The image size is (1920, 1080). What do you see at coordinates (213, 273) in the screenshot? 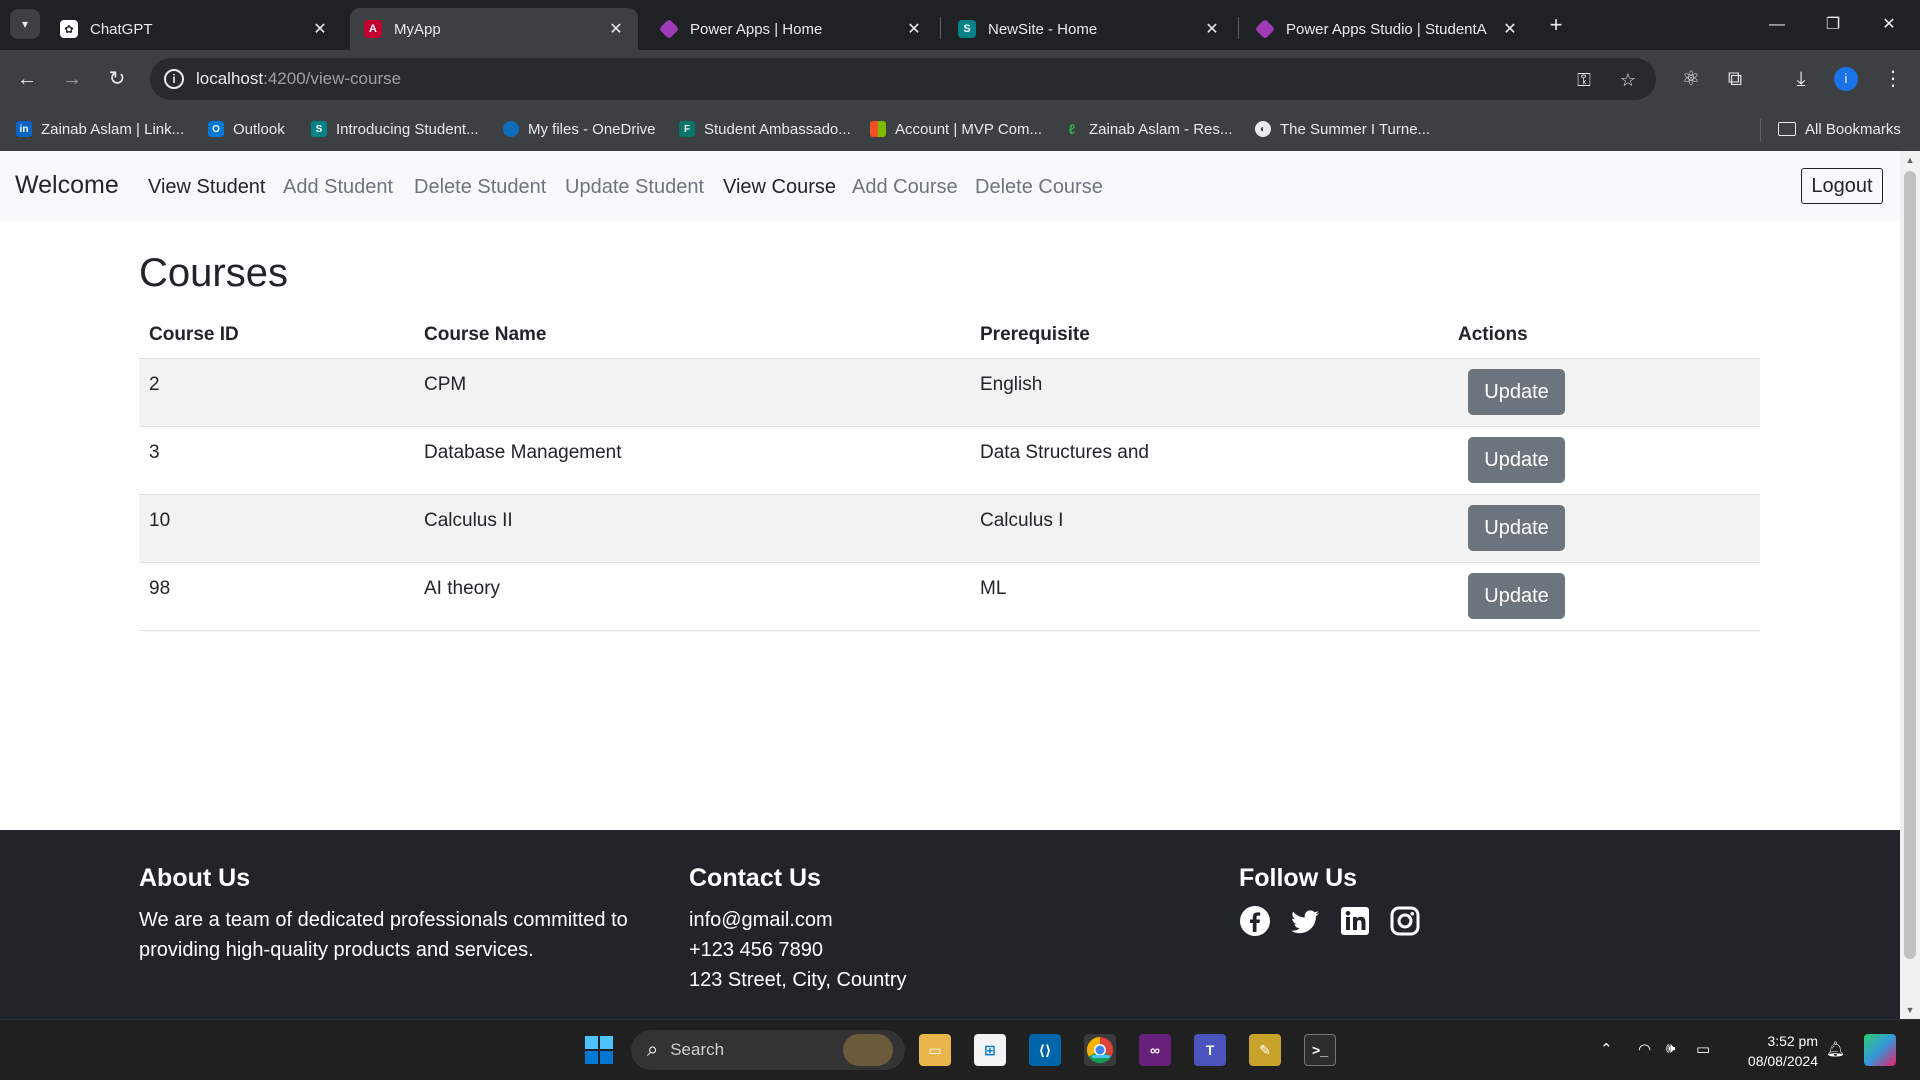
I see `page-title: Courses` at bounding box center [213, 273].